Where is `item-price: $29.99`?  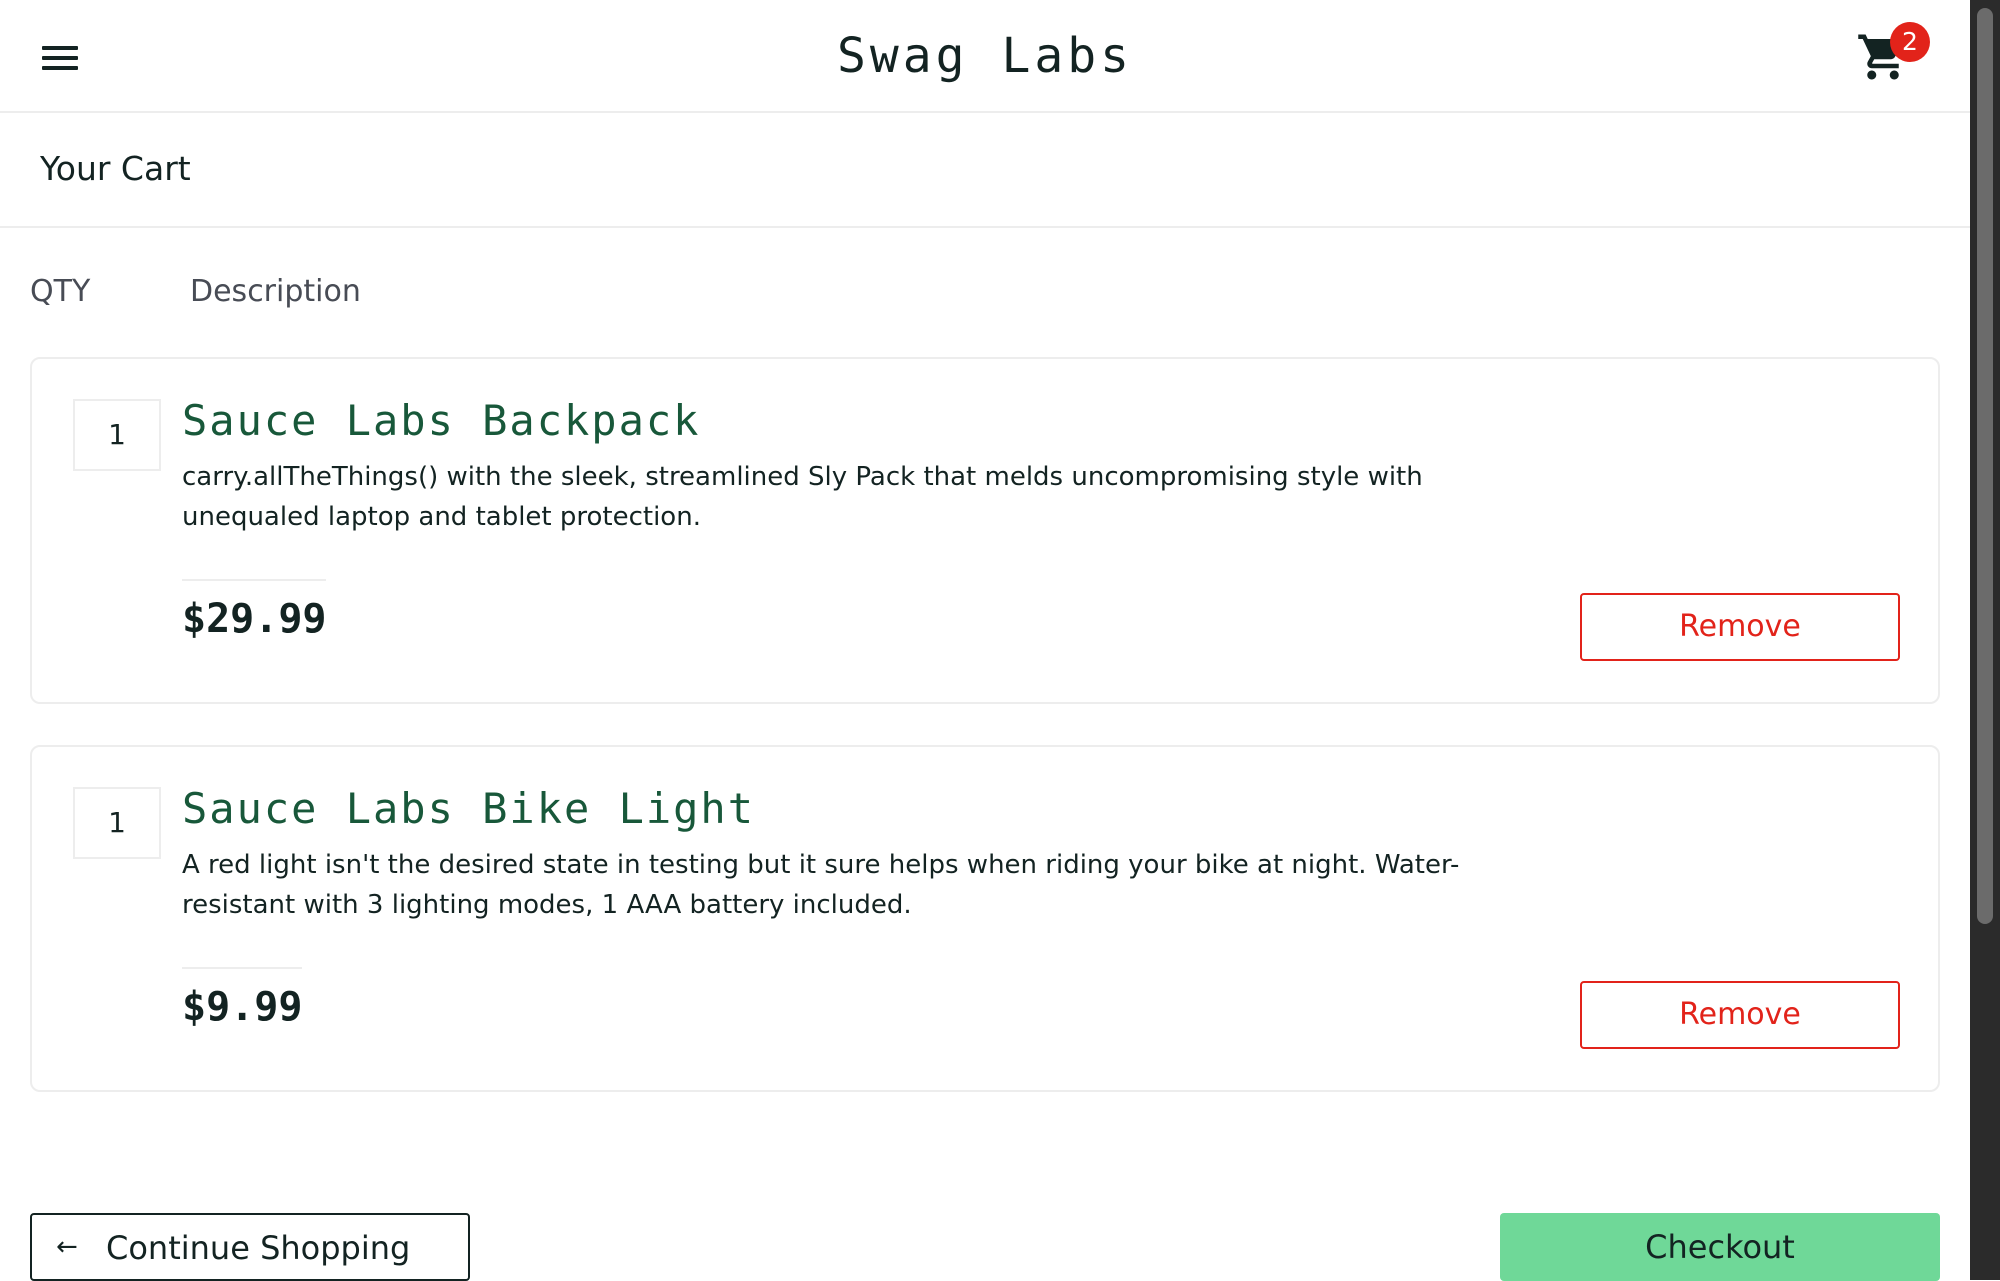
item-price: $29.99 is located at coordinates (254, 619).